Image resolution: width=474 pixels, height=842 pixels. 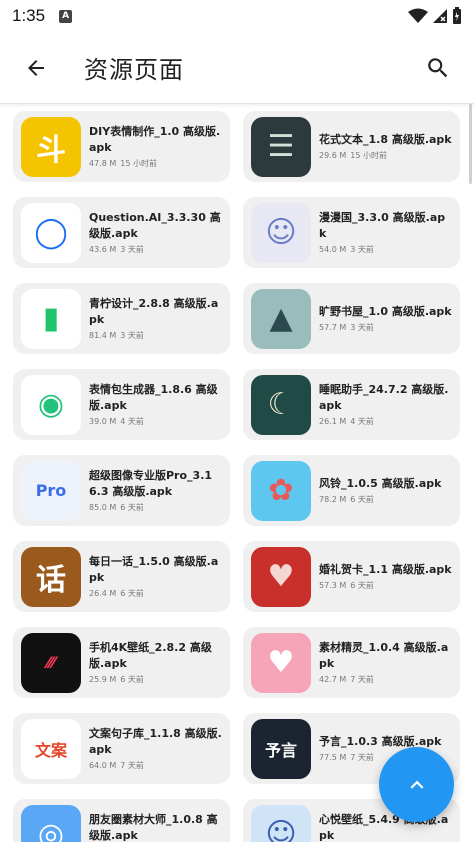 I want to click on file-time: 4 天前, so click(x=132, y=421).